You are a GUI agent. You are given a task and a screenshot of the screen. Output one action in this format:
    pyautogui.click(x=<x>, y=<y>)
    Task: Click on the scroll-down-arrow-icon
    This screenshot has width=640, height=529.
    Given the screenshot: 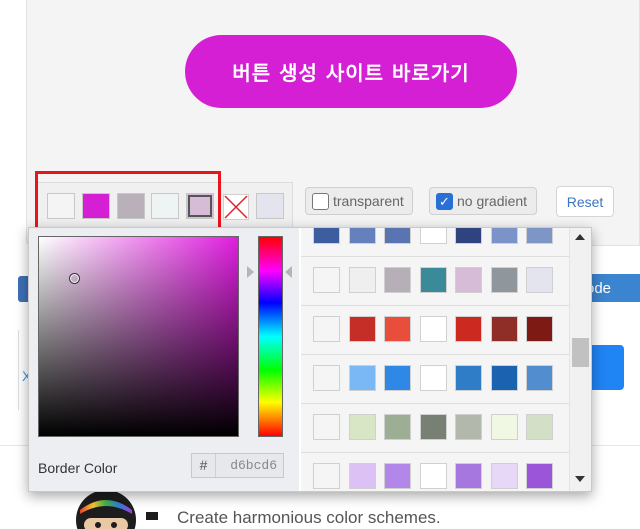 What is the action you would take?
    pyautogui.click(x=580, y=479)
    